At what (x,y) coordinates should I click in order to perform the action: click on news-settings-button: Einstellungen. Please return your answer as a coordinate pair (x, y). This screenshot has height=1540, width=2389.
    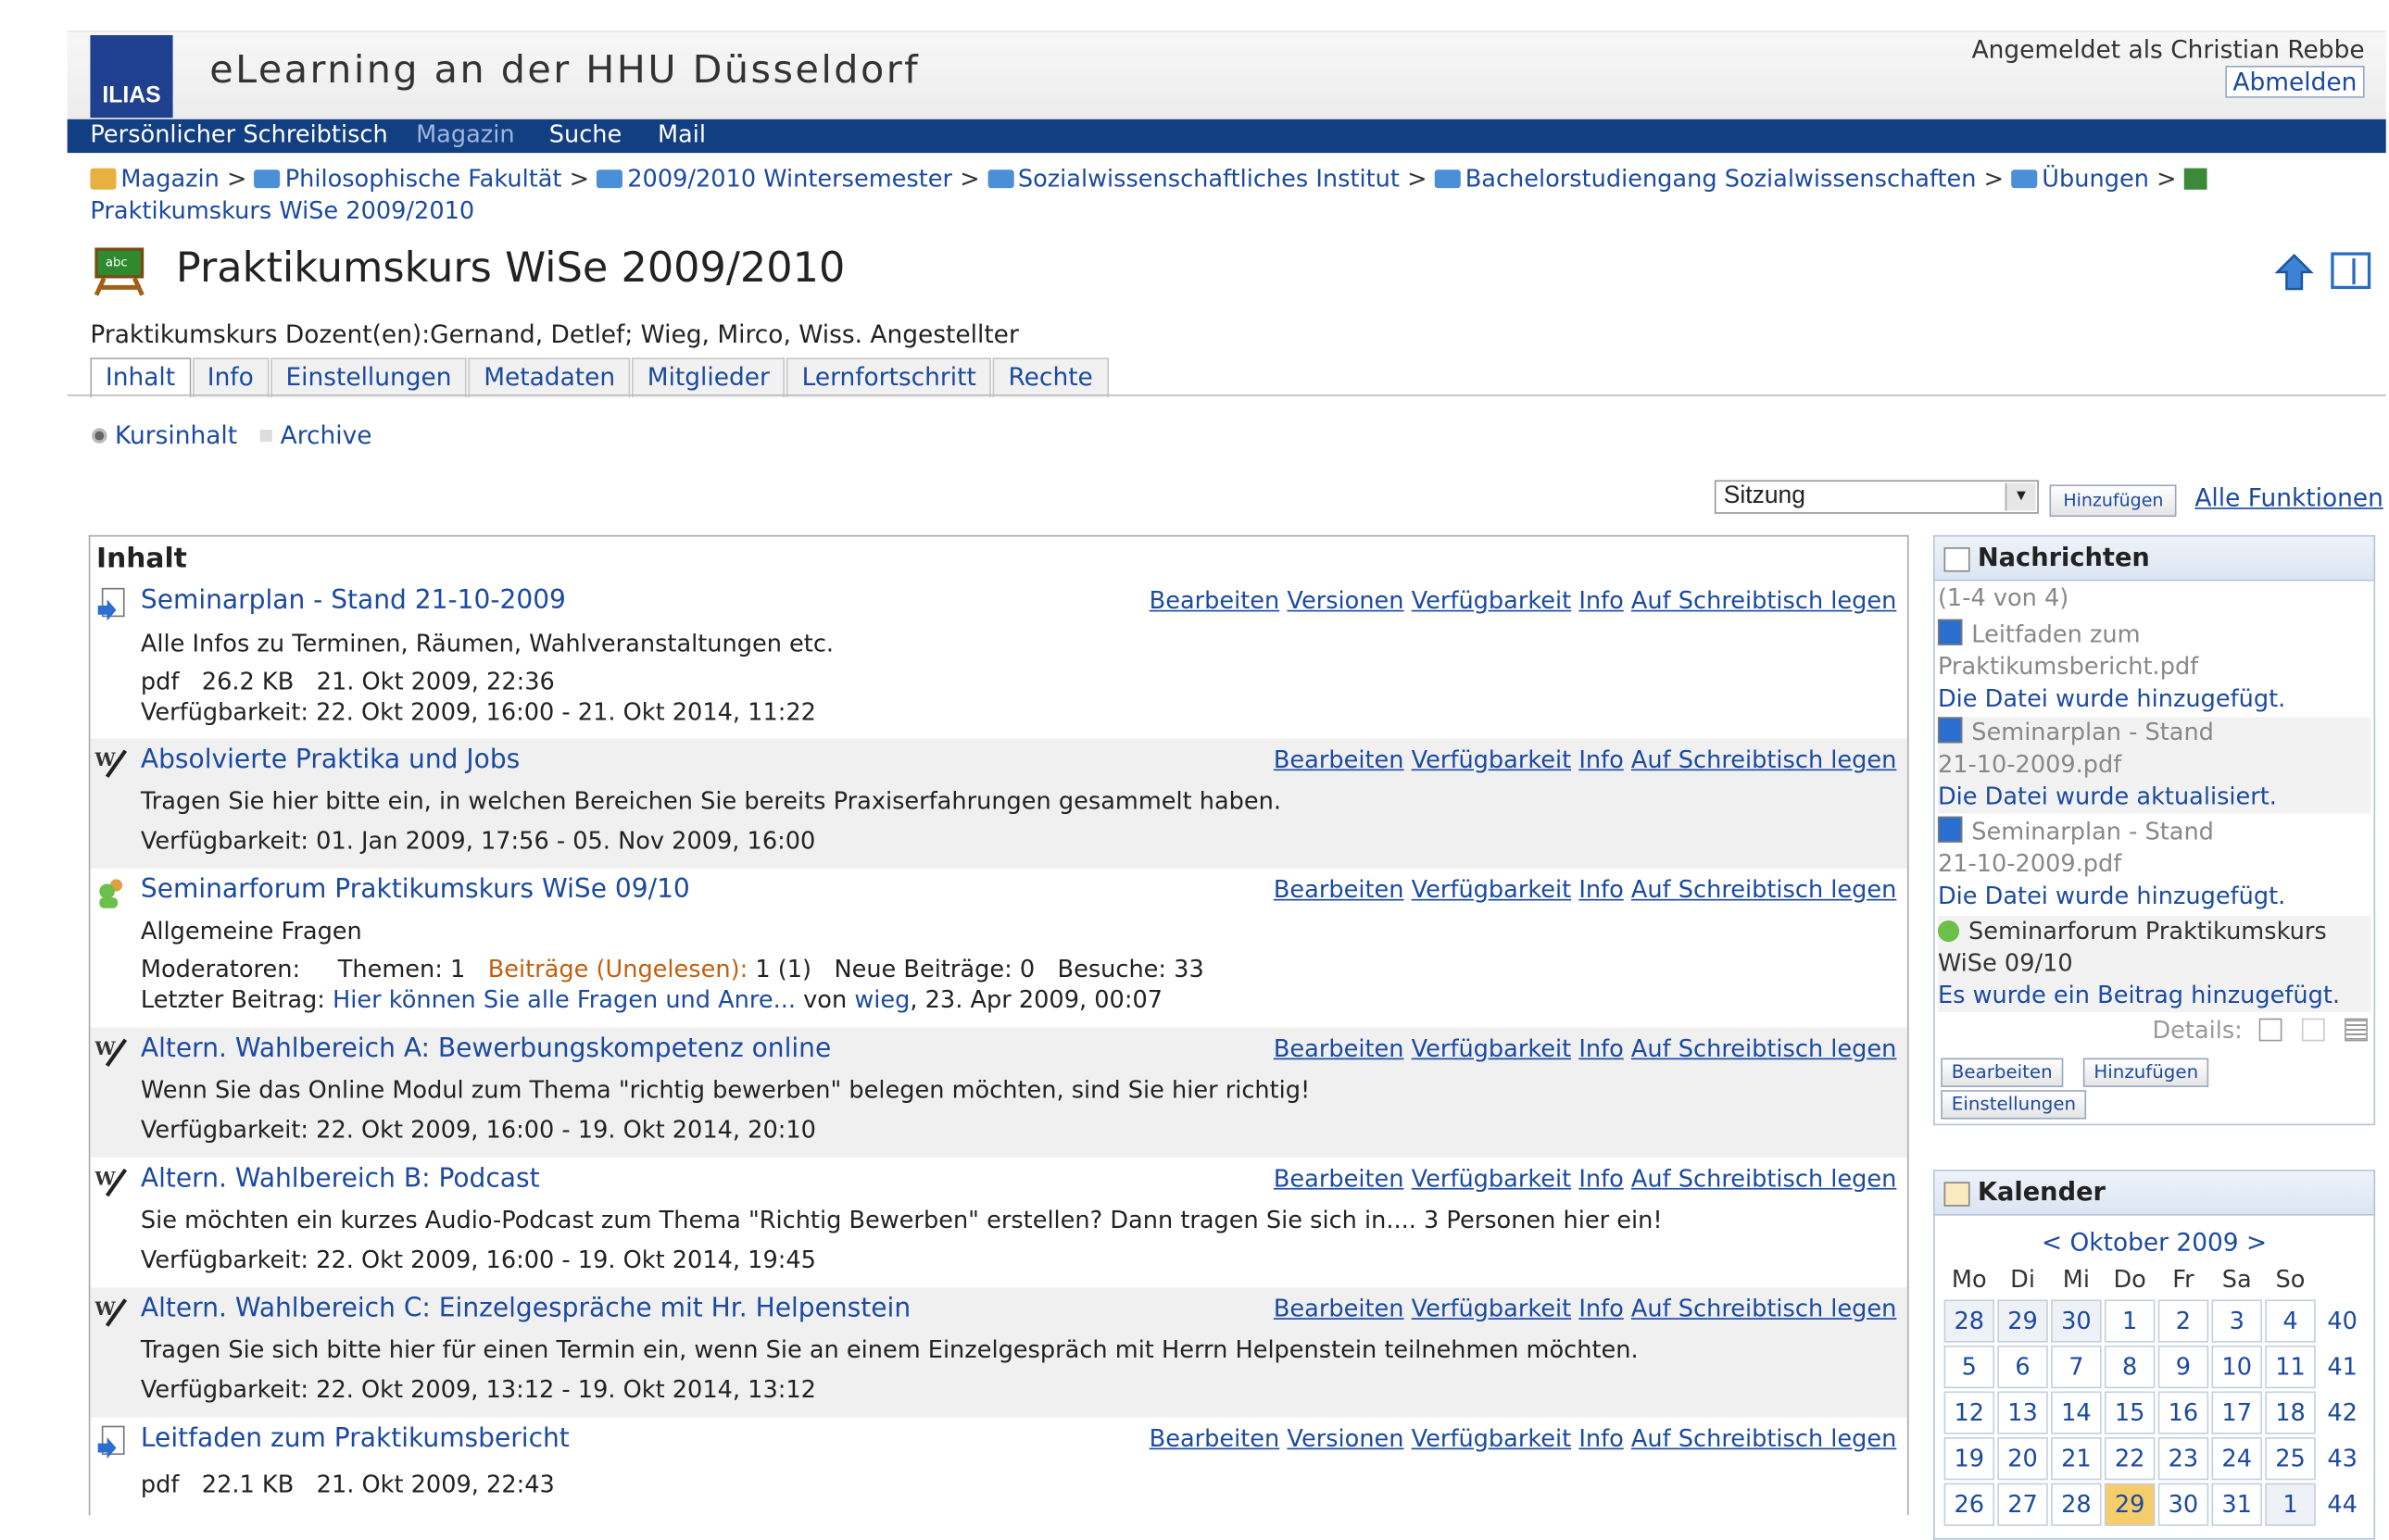
    Looking at the image, I should click on (2014, 1105).